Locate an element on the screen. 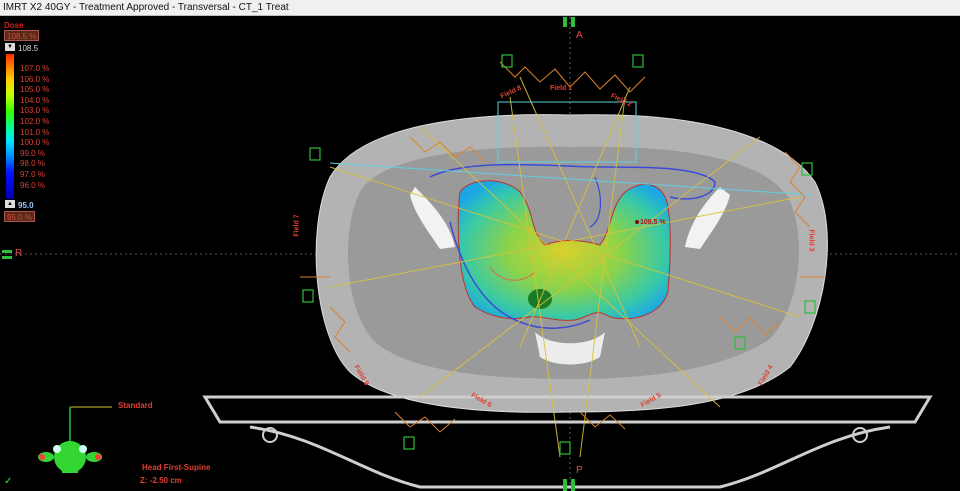 This screenshot has height=491, width=960. slice-z-position: Z: -2.50 cm is located at coordinates (161, 480).